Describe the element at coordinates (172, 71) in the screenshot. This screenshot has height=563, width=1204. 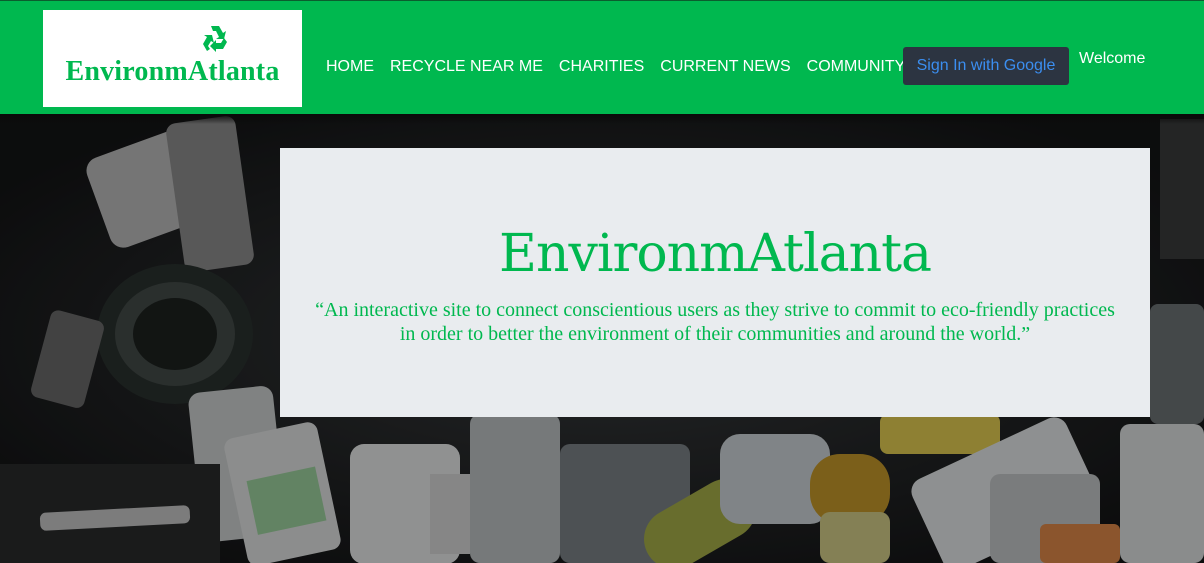
I see `logo-text: EnvironmAtlanta` at that location.